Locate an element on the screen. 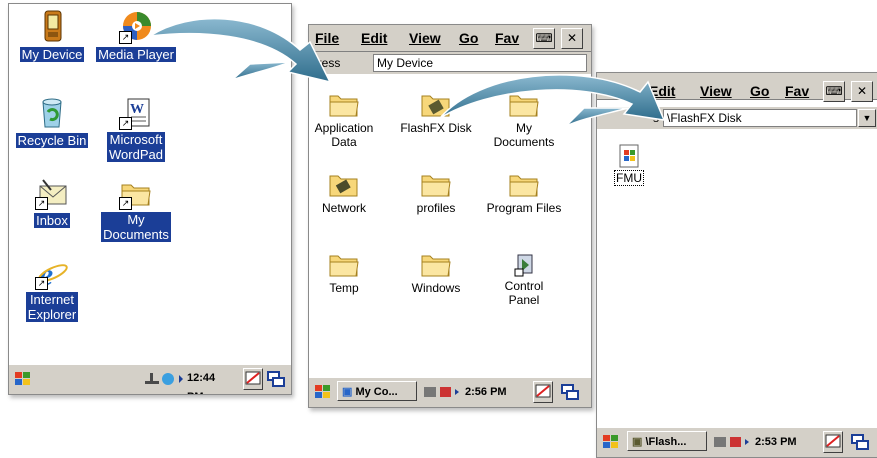 This screenshot has height=458, width=877. folder-profiles: profiles is located at coordinates (436, 194).